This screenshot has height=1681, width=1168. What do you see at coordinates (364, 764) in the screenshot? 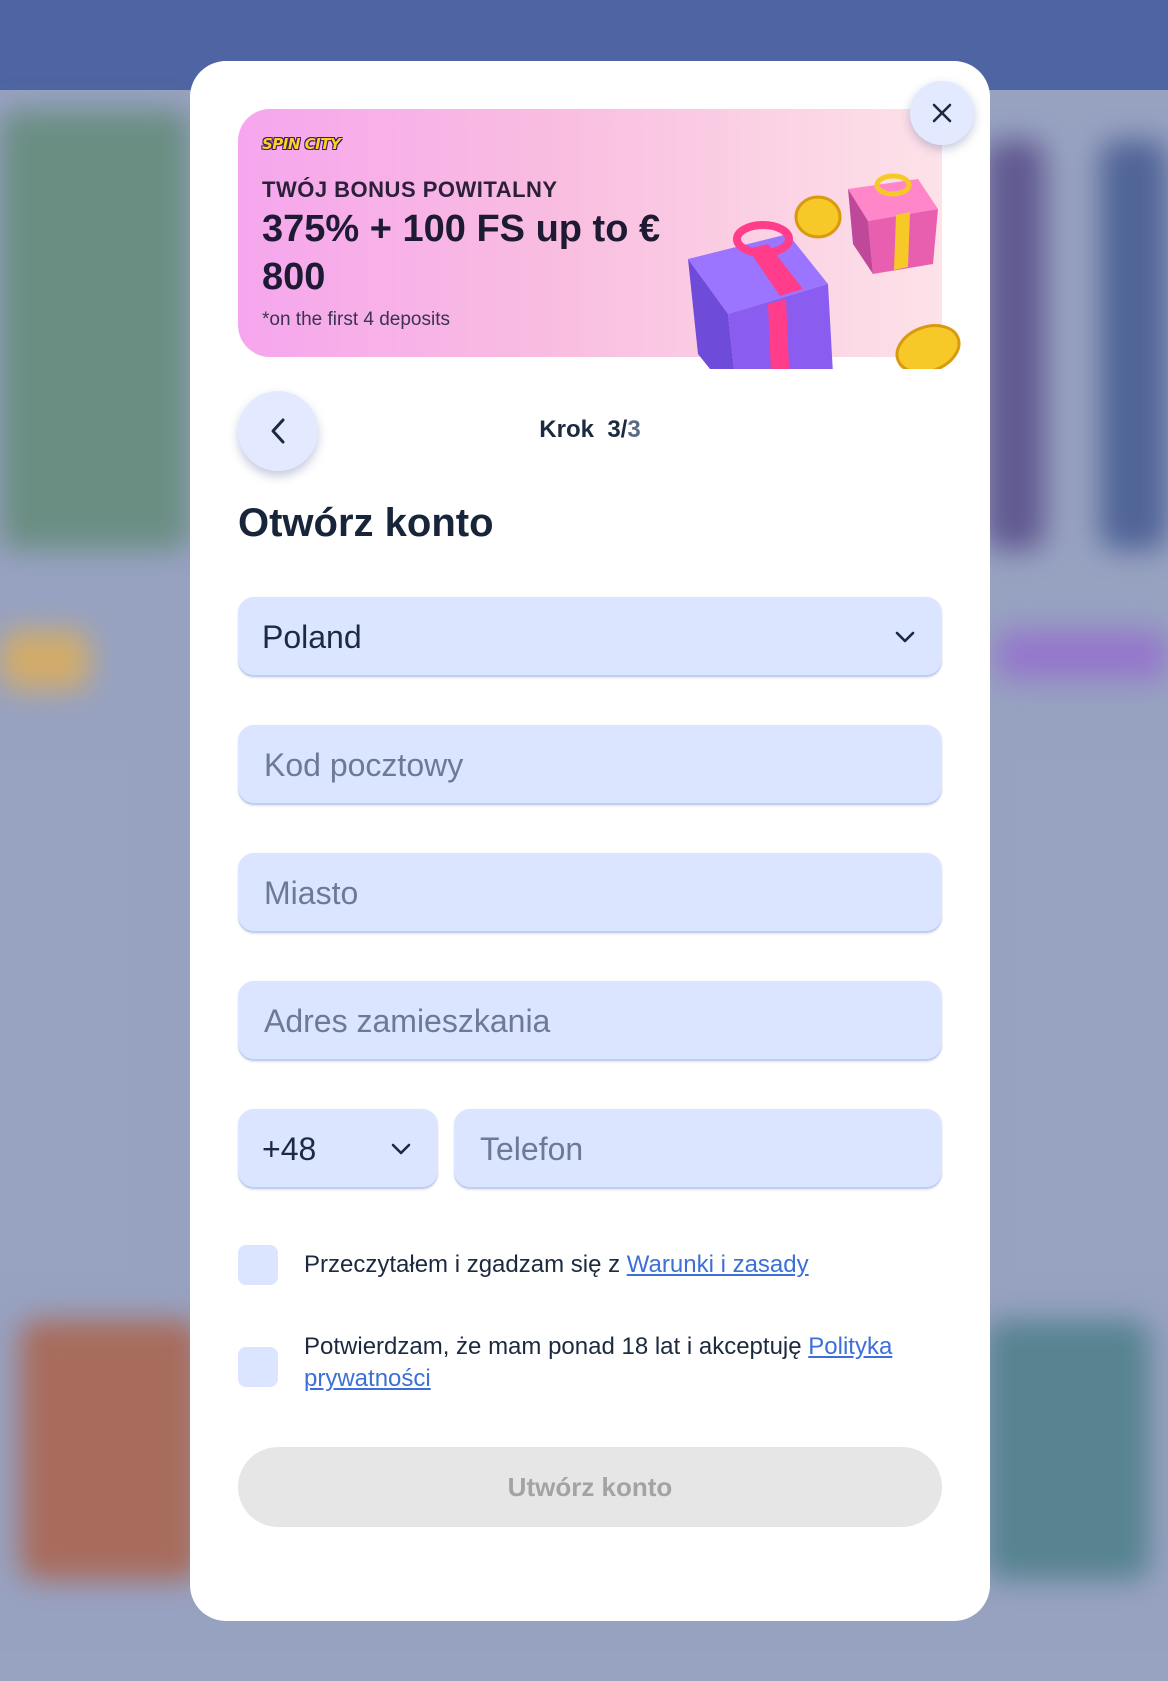
I see `postal-code-placeholder: Kod pocztowy` at bounding box center [364, 764].